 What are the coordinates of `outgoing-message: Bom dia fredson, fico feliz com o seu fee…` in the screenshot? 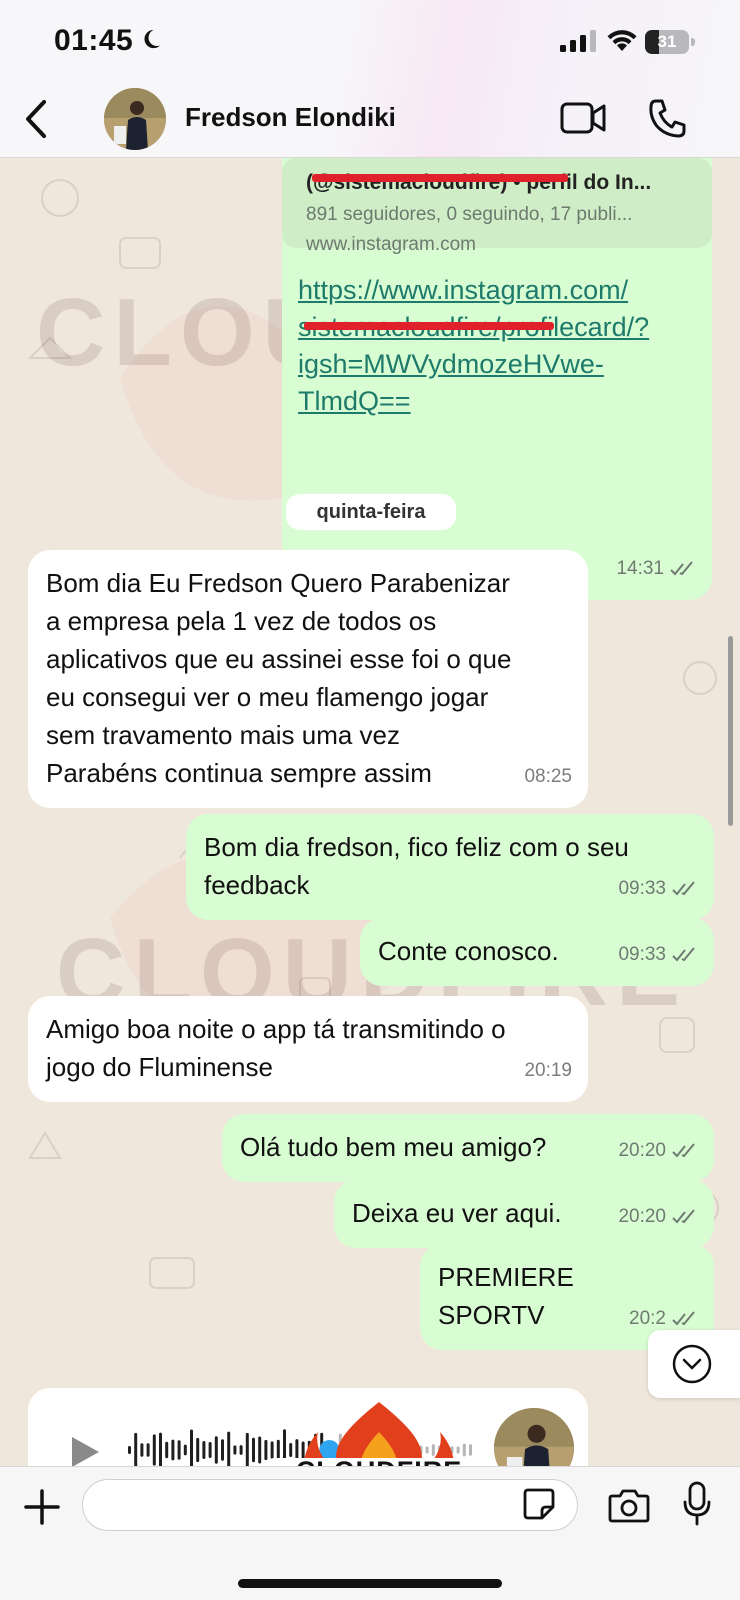 It's located at (450, 867).